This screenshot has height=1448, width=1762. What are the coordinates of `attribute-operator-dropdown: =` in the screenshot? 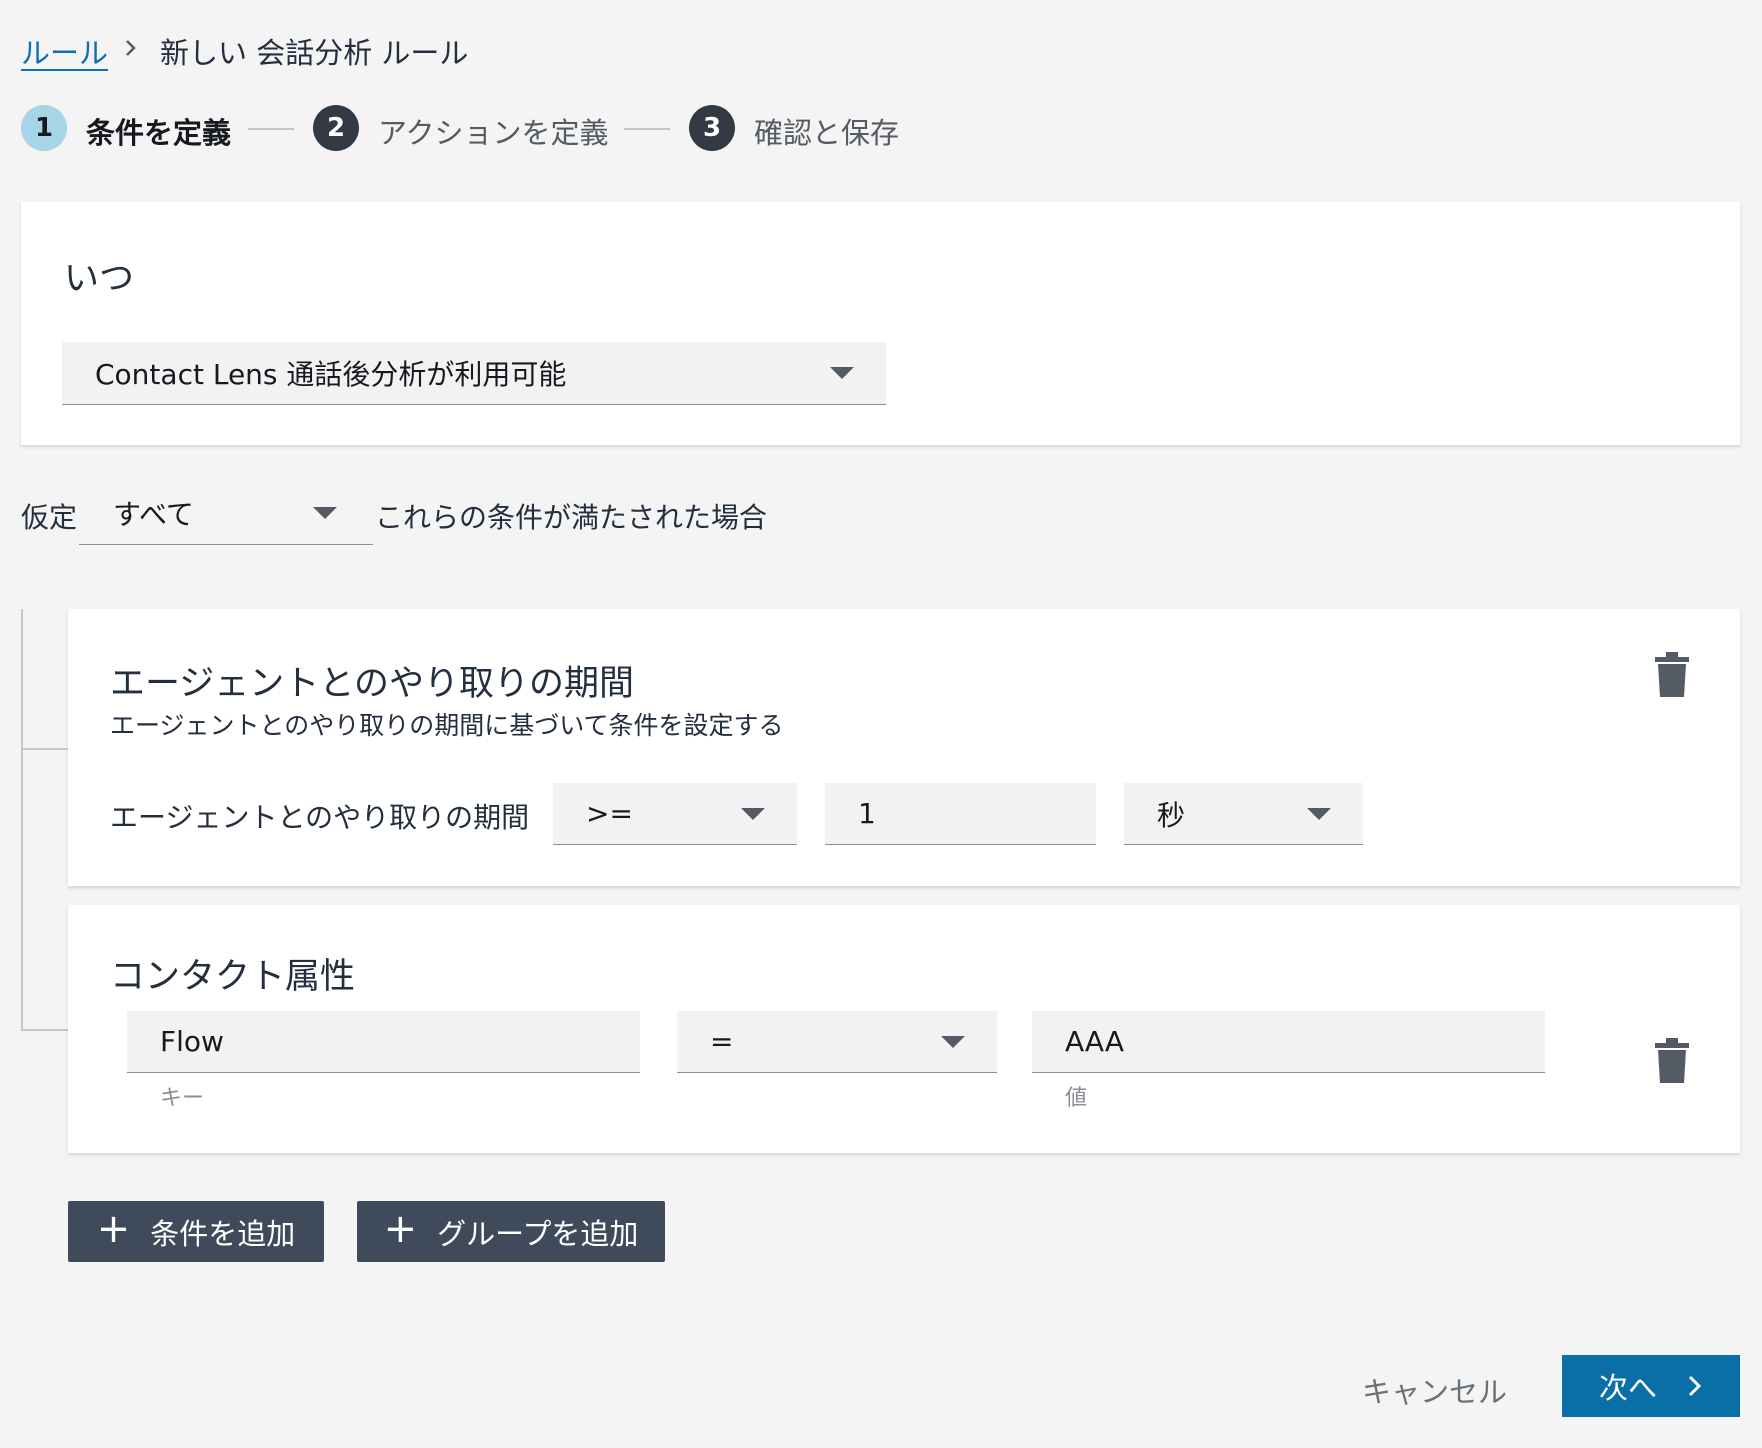 It's located at (837, 1042).